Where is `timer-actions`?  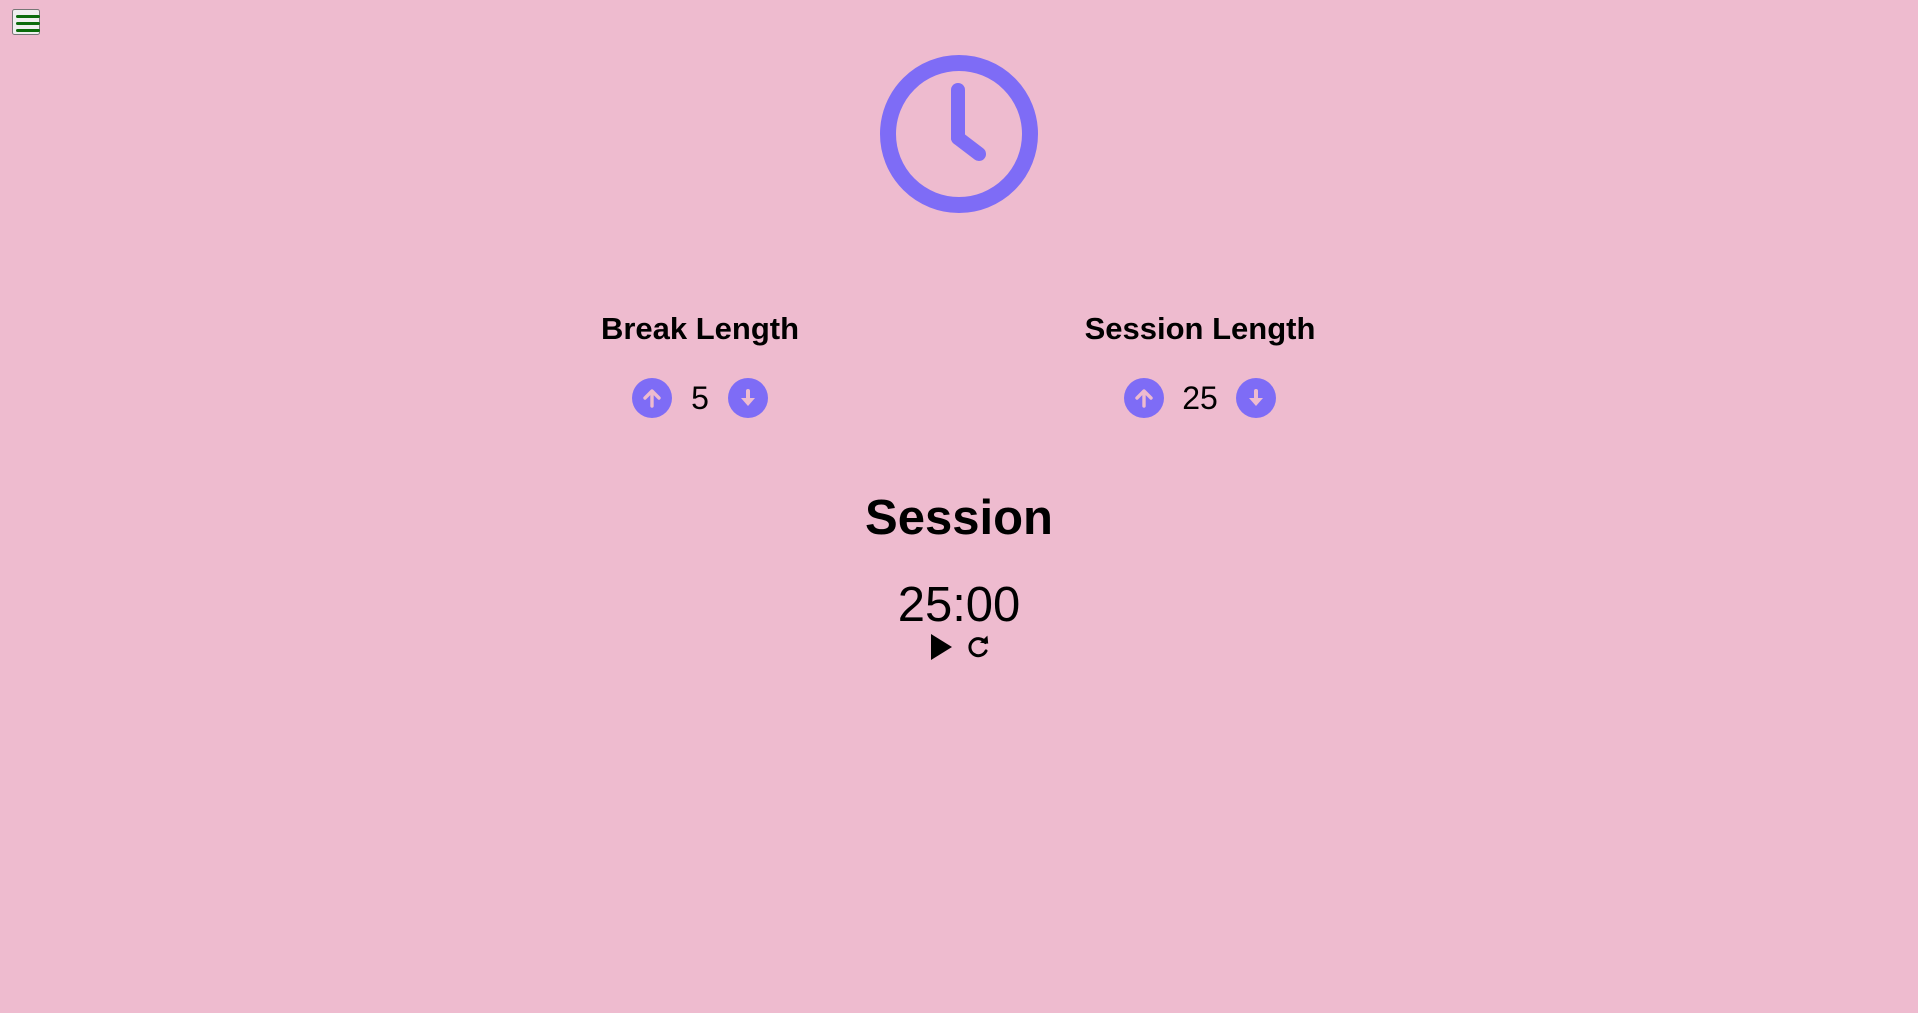 timer-actions is located at coordinates (959, 647).